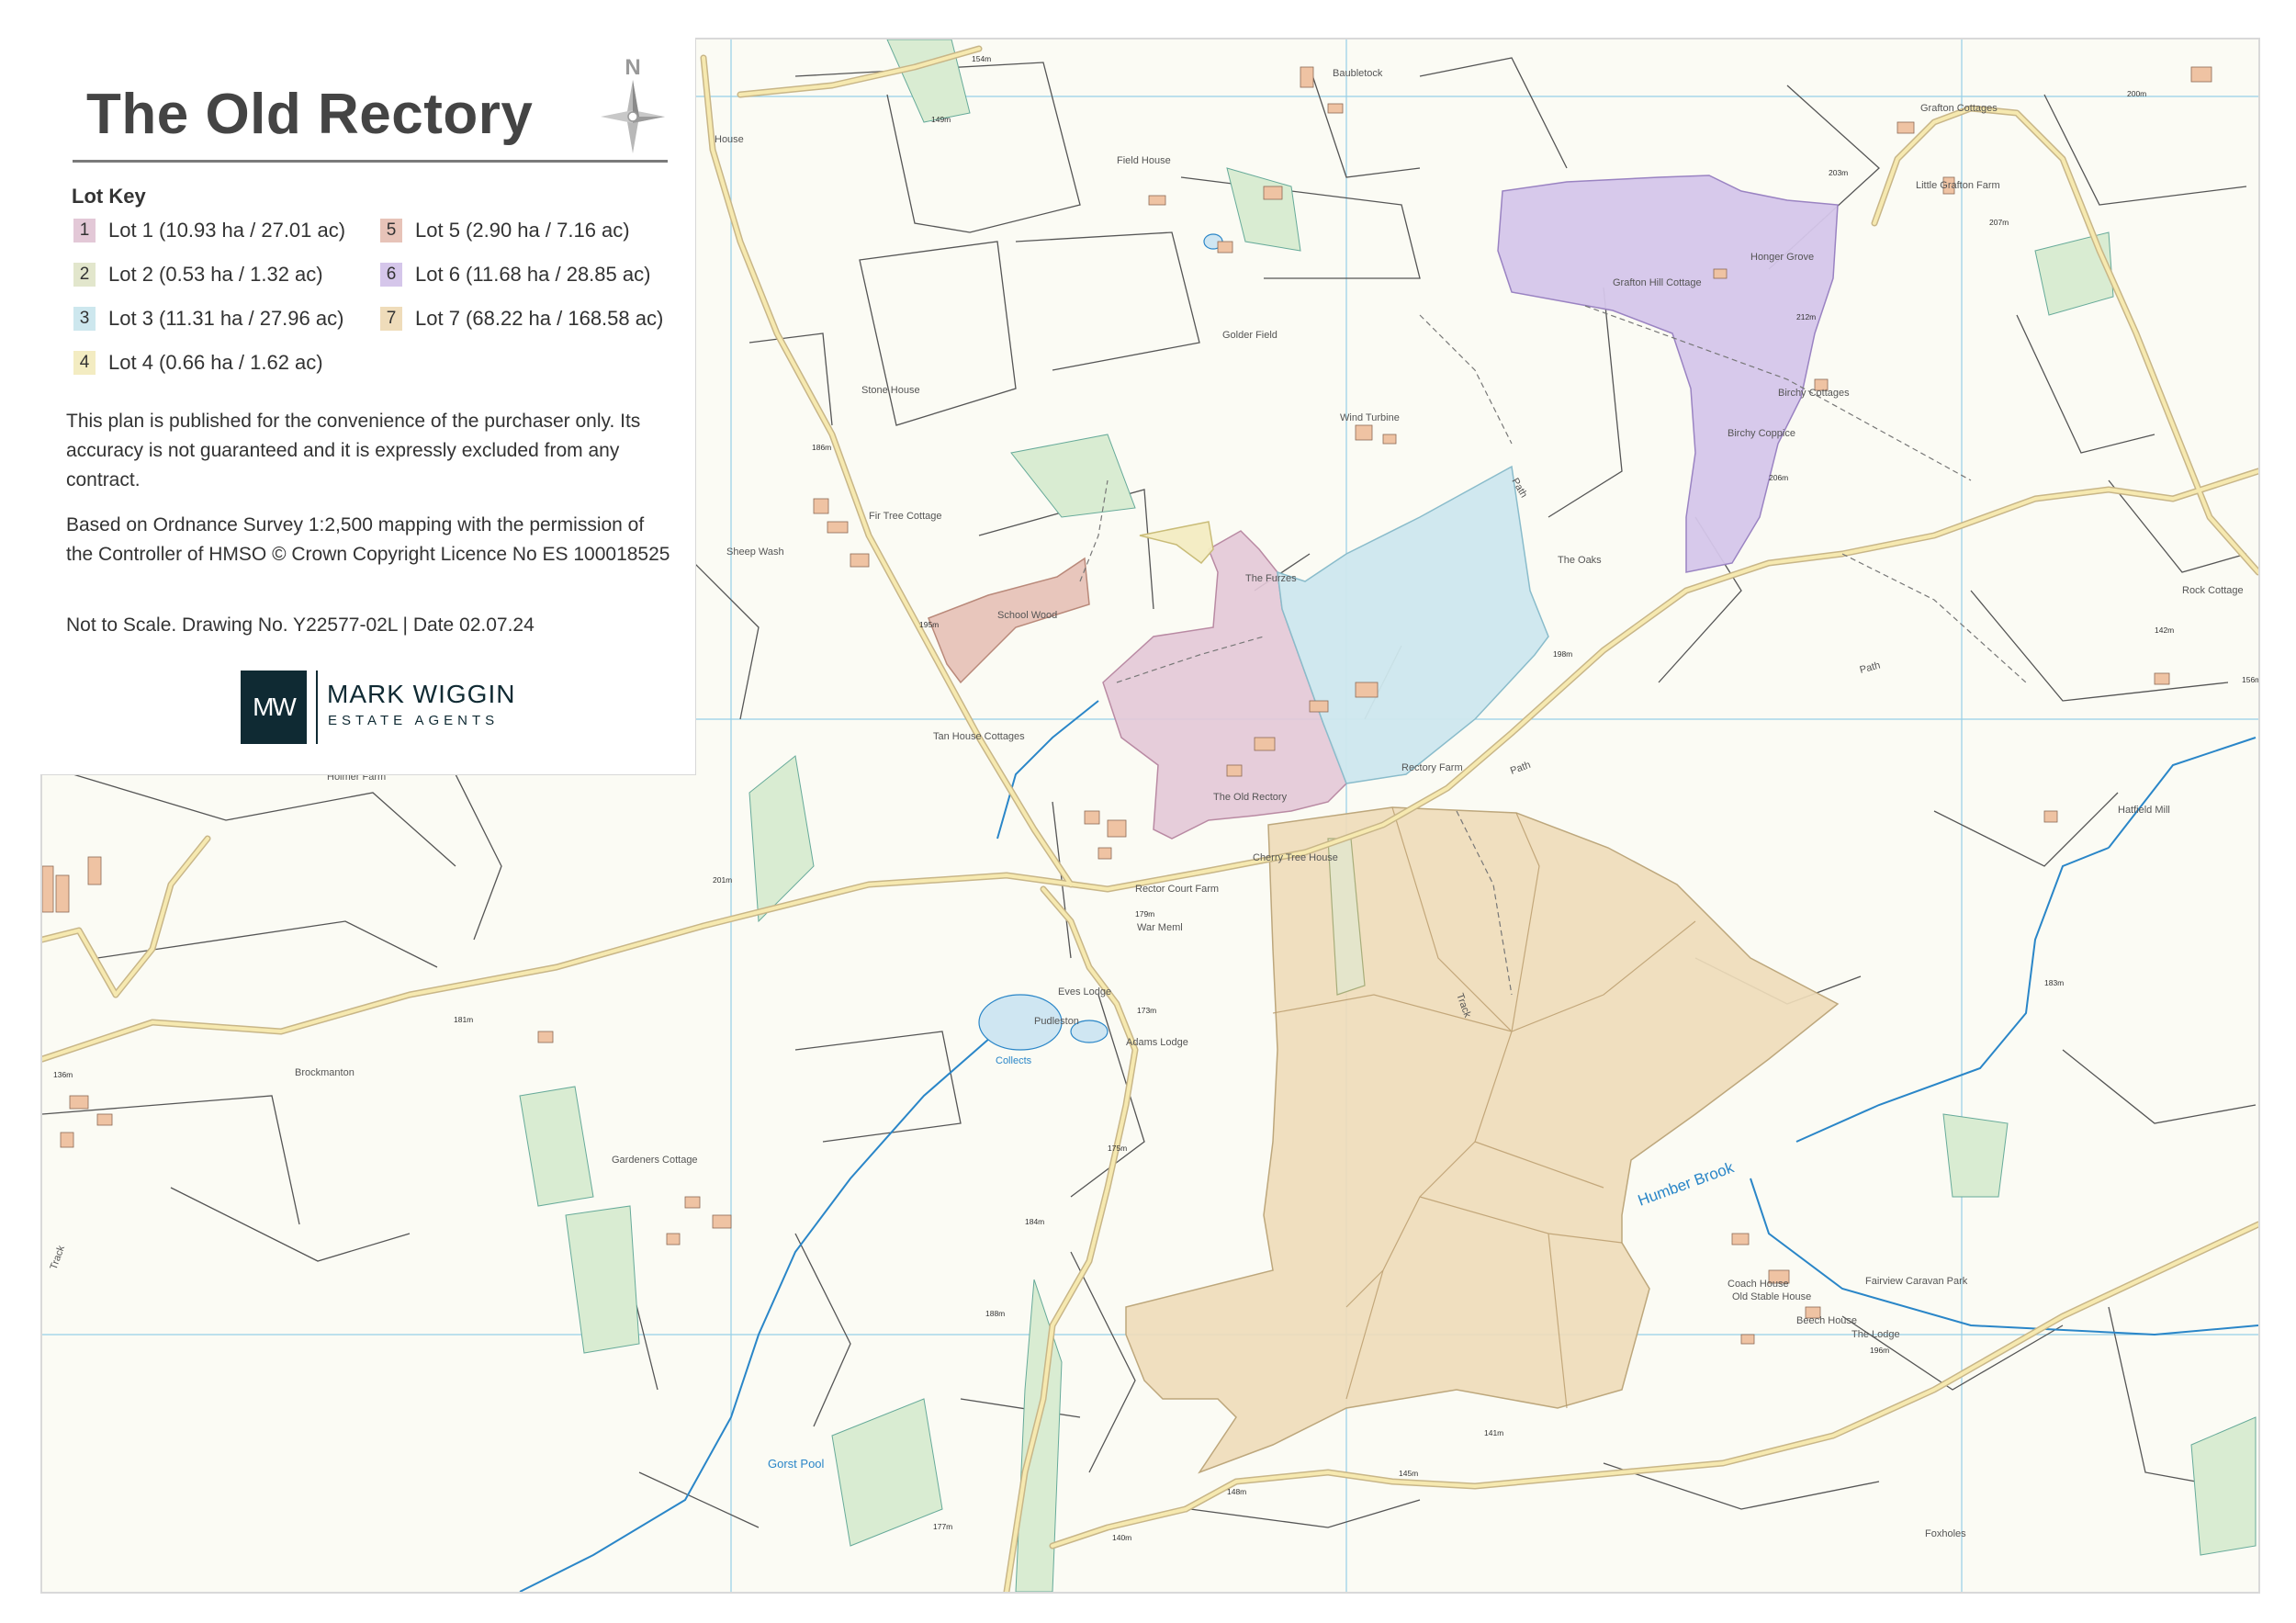 The width and height of the screenshot is (2296, 1623). Describe the element at coordinates (109, 196) in the screenshot. I see `lot-key-heading: Lot Key` at that location.